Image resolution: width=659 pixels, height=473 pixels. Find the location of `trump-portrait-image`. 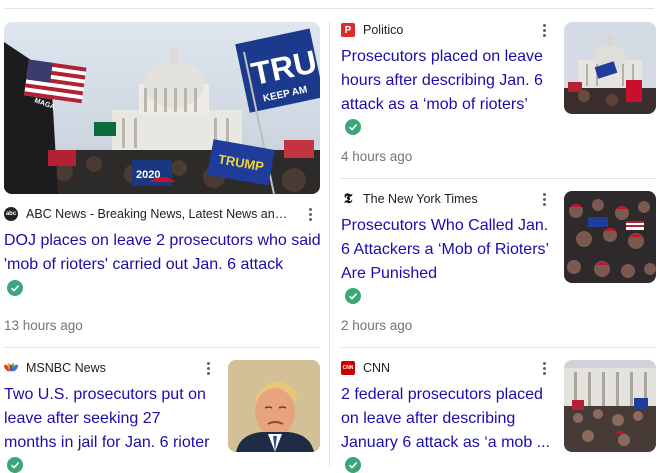

trump-portrait-image is located at coordinates (274, 406).